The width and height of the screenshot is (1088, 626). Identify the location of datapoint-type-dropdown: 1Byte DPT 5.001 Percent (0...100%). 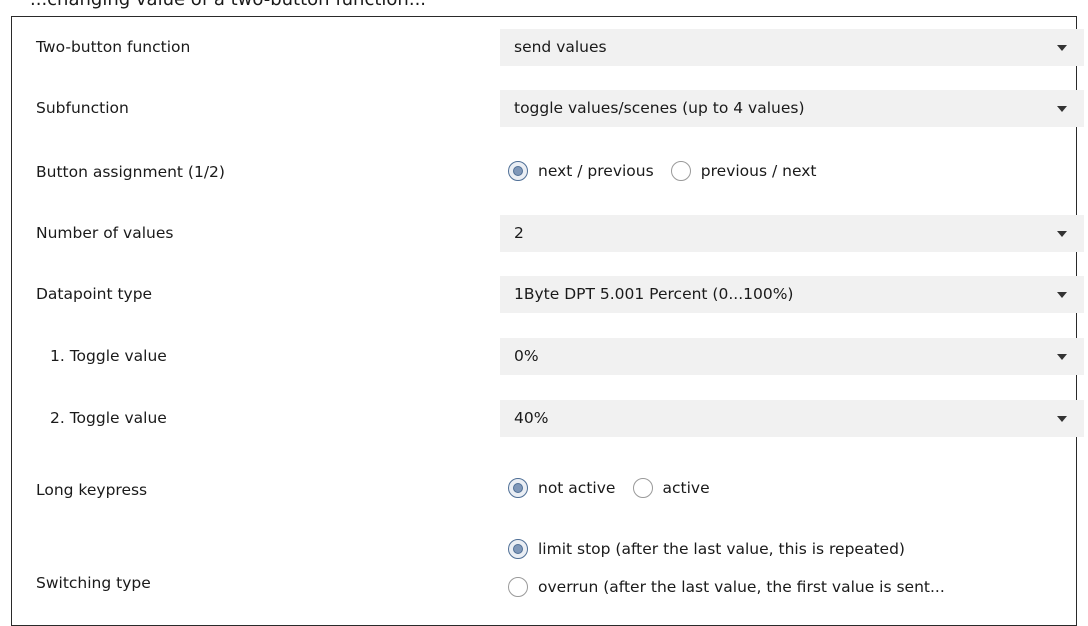
(792, 294).